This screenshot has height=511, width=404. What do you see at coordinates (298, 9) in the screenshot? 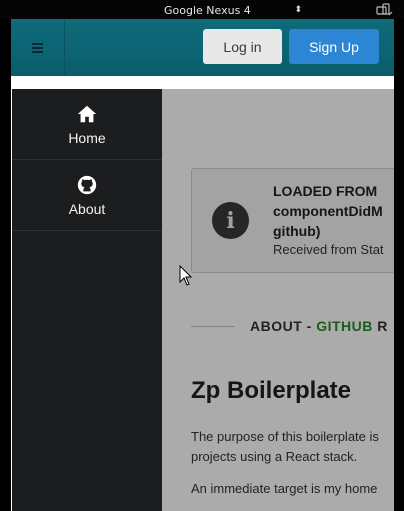
I see `select-arrows-icon: ⬍` at bounding box center [298, 9].